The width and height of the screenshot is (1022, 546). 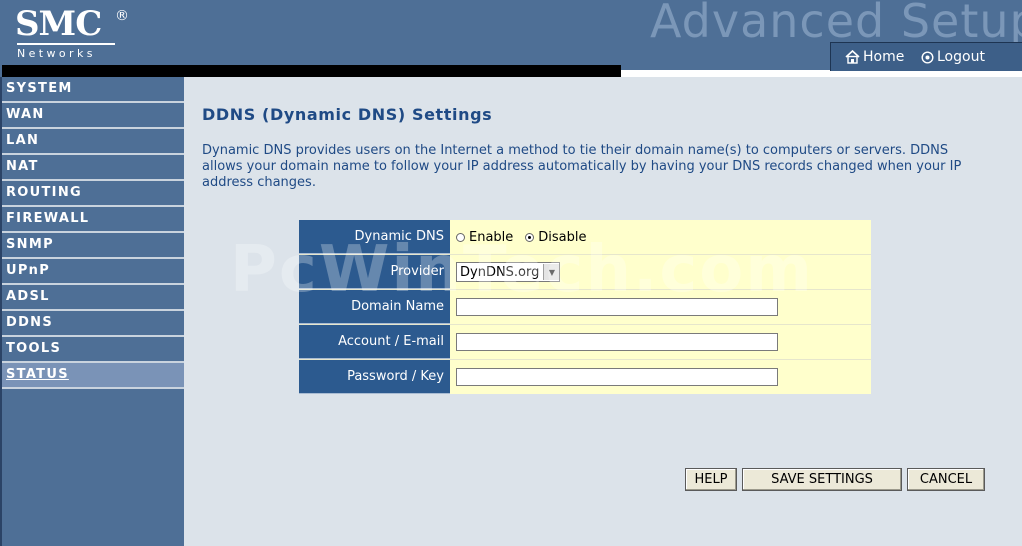 What do you see at coordinates (460, 237) in the screenshot?
I see `enable-radio-circle-icon` at bounding box center [460, 237].